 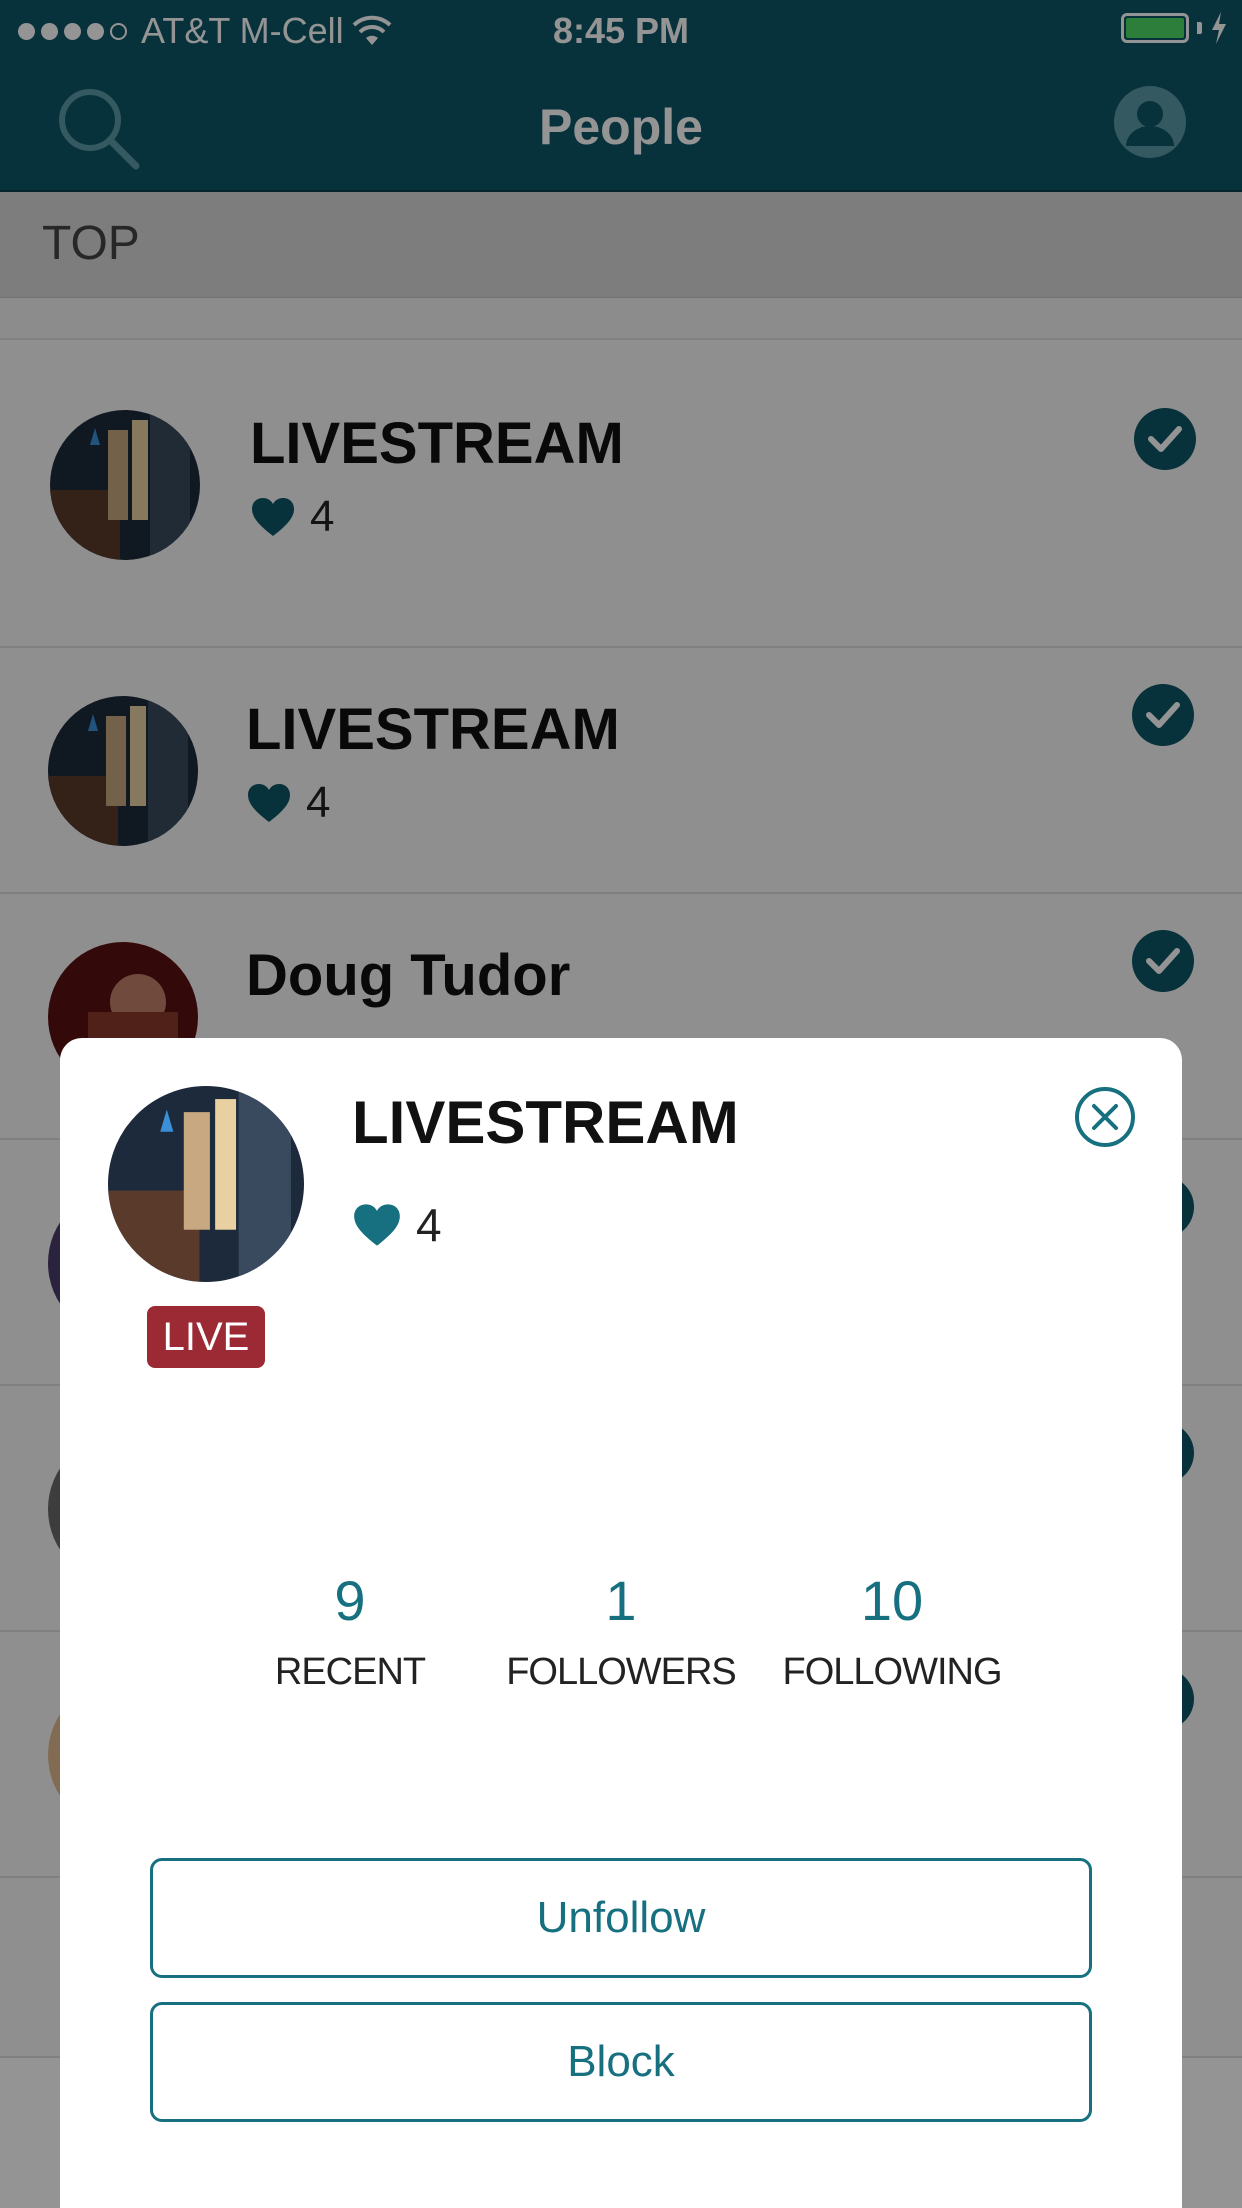 I want to click on stat-value: 10, so click(x=892, y=1600).